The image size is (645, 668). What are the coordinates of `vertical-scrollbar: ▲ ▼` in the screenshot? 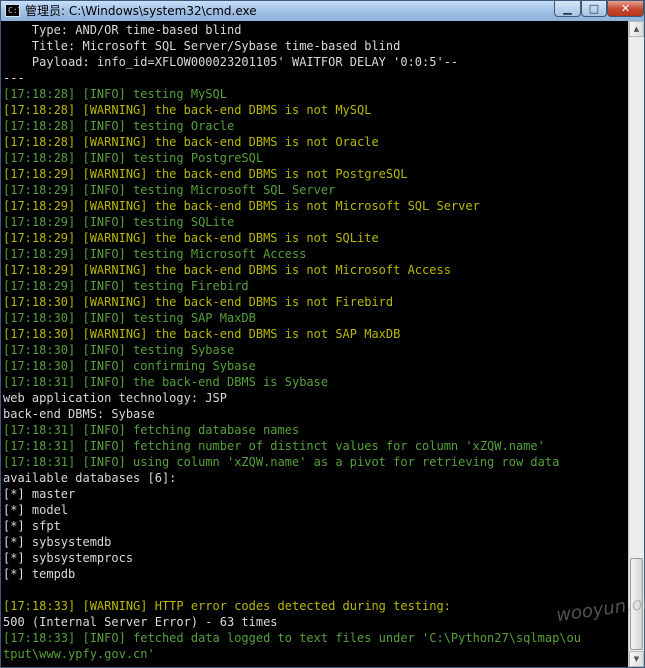 It's located at (636, 344).